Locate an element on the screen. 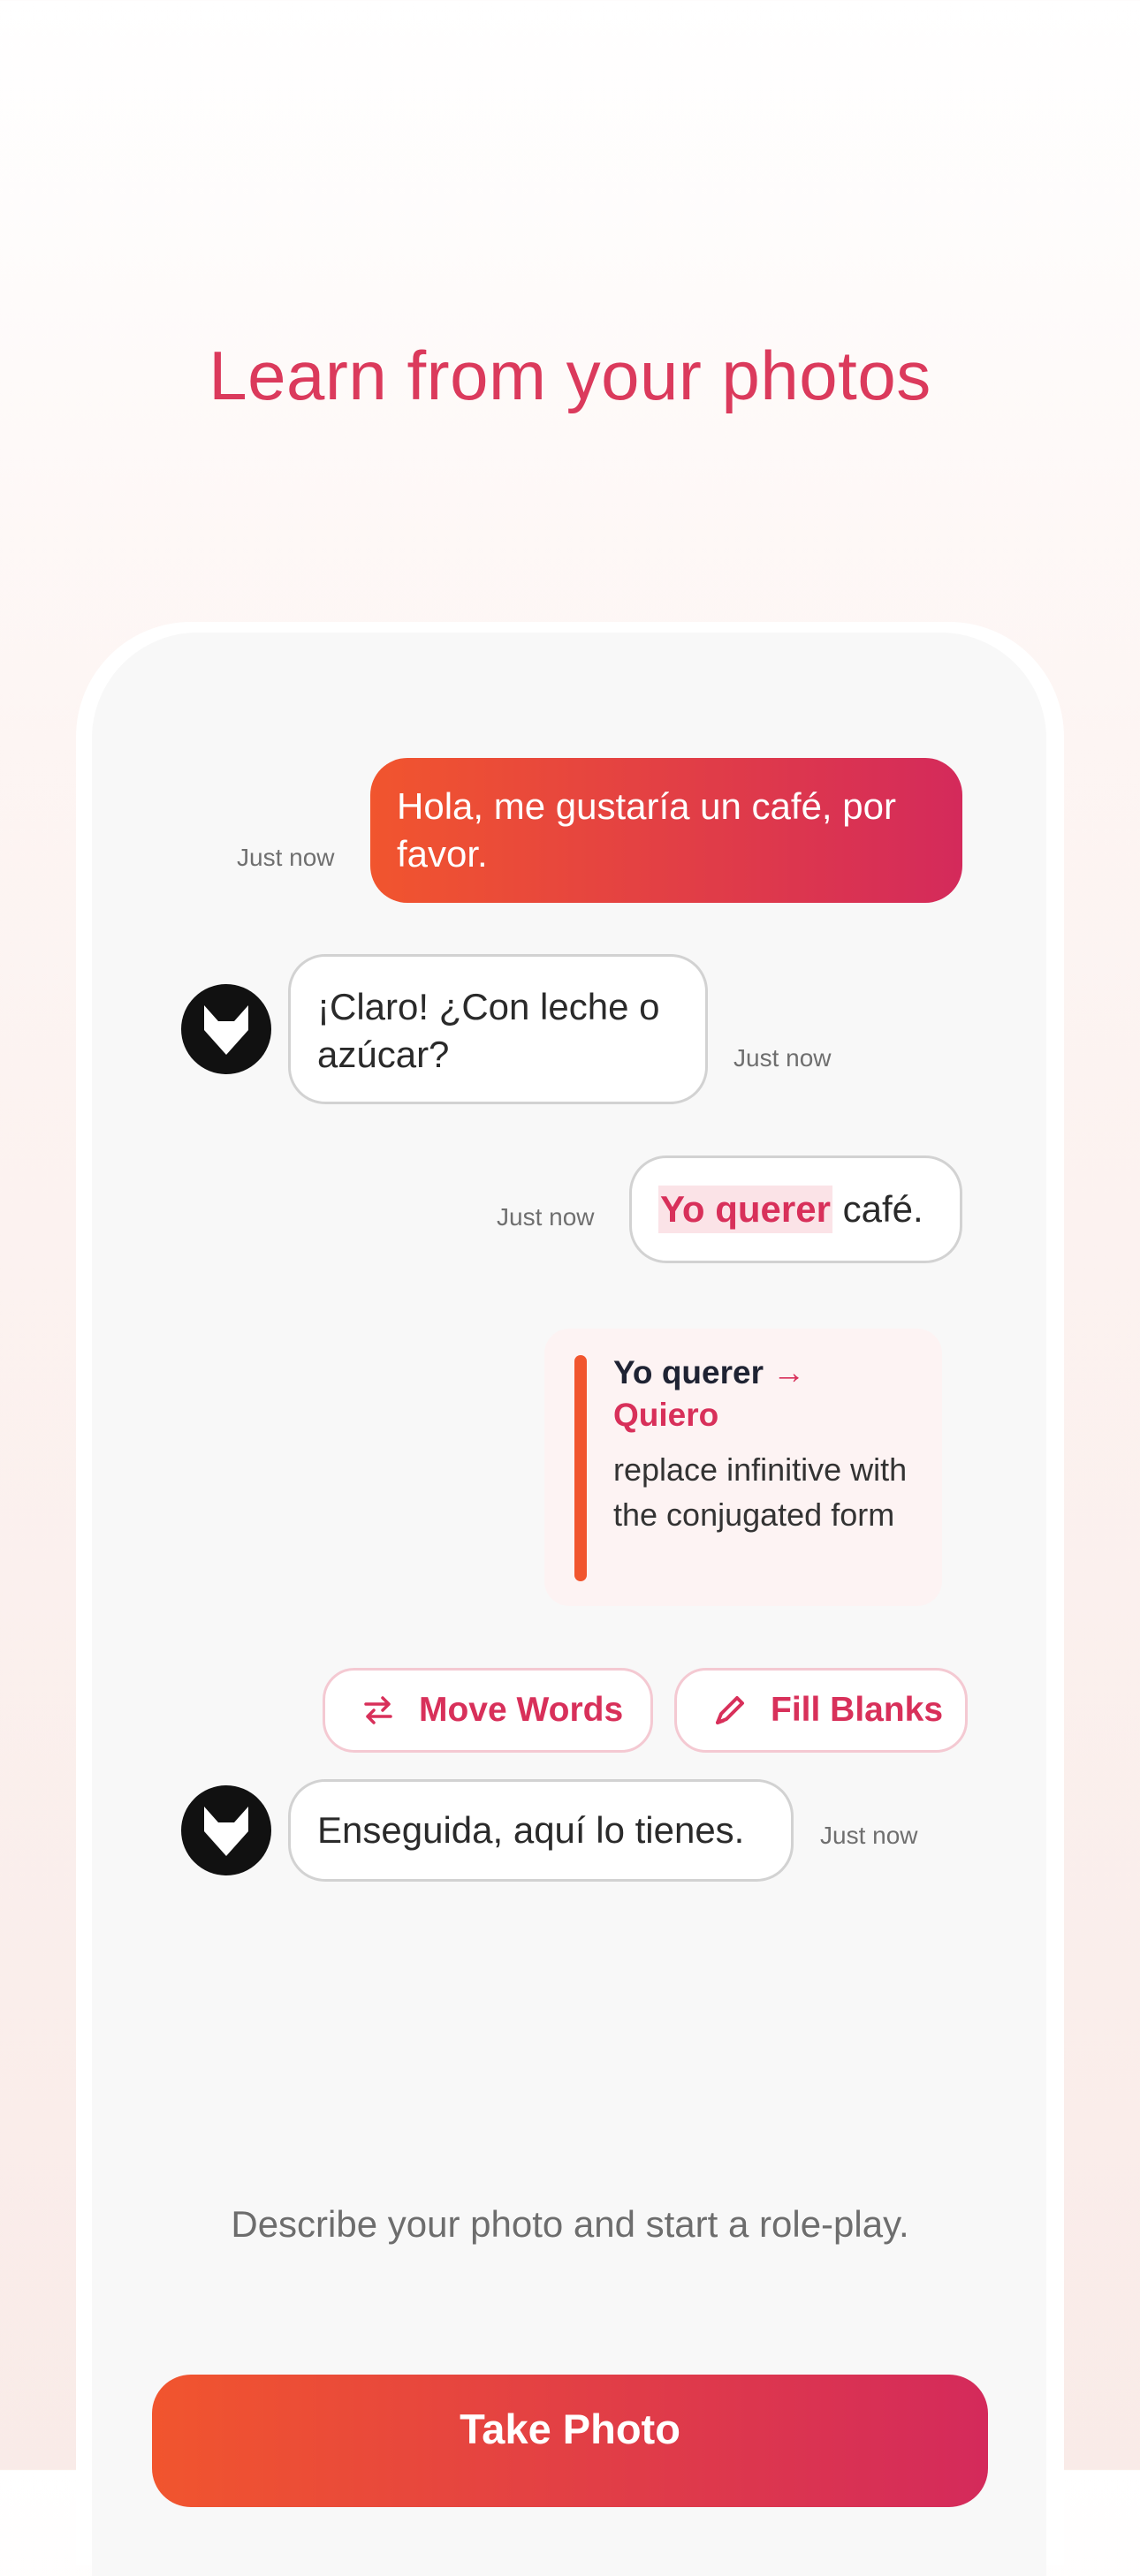  take-photo-button: Take Photo is located at coordinates (570, 2441).